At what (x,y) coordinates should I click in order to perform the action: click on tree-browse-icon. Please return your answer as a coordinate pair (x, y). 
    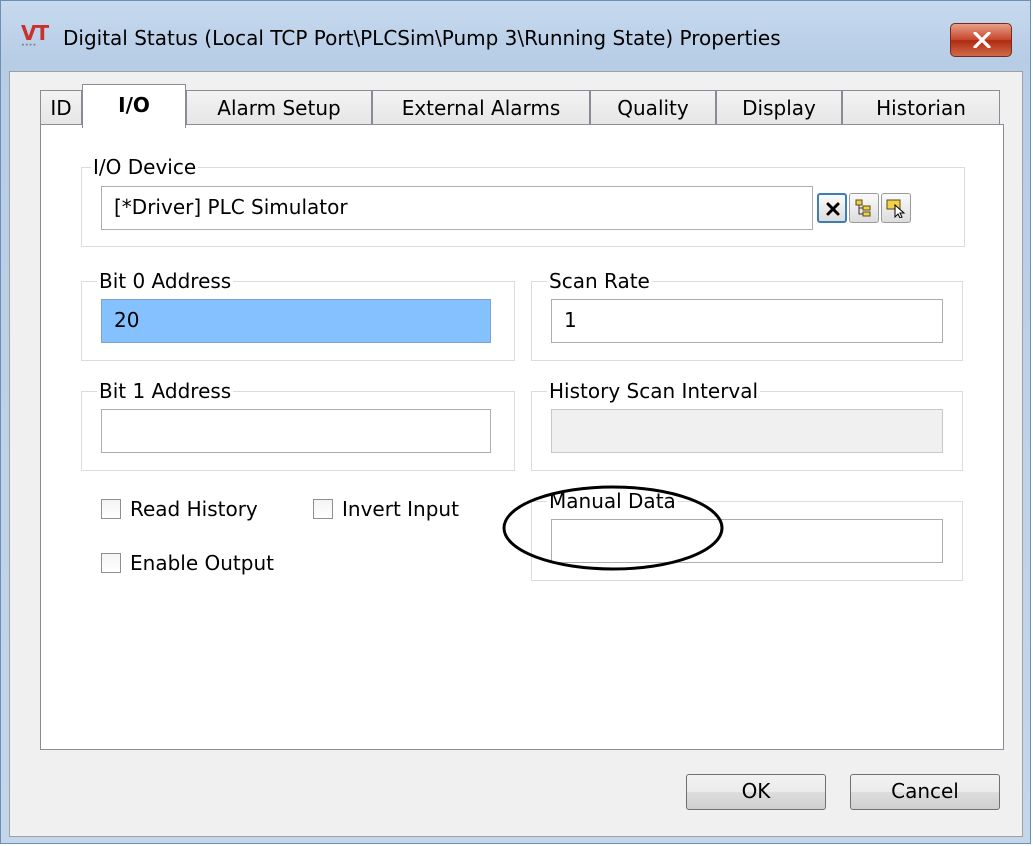
    Looking at the image, I should click on (863, 208).